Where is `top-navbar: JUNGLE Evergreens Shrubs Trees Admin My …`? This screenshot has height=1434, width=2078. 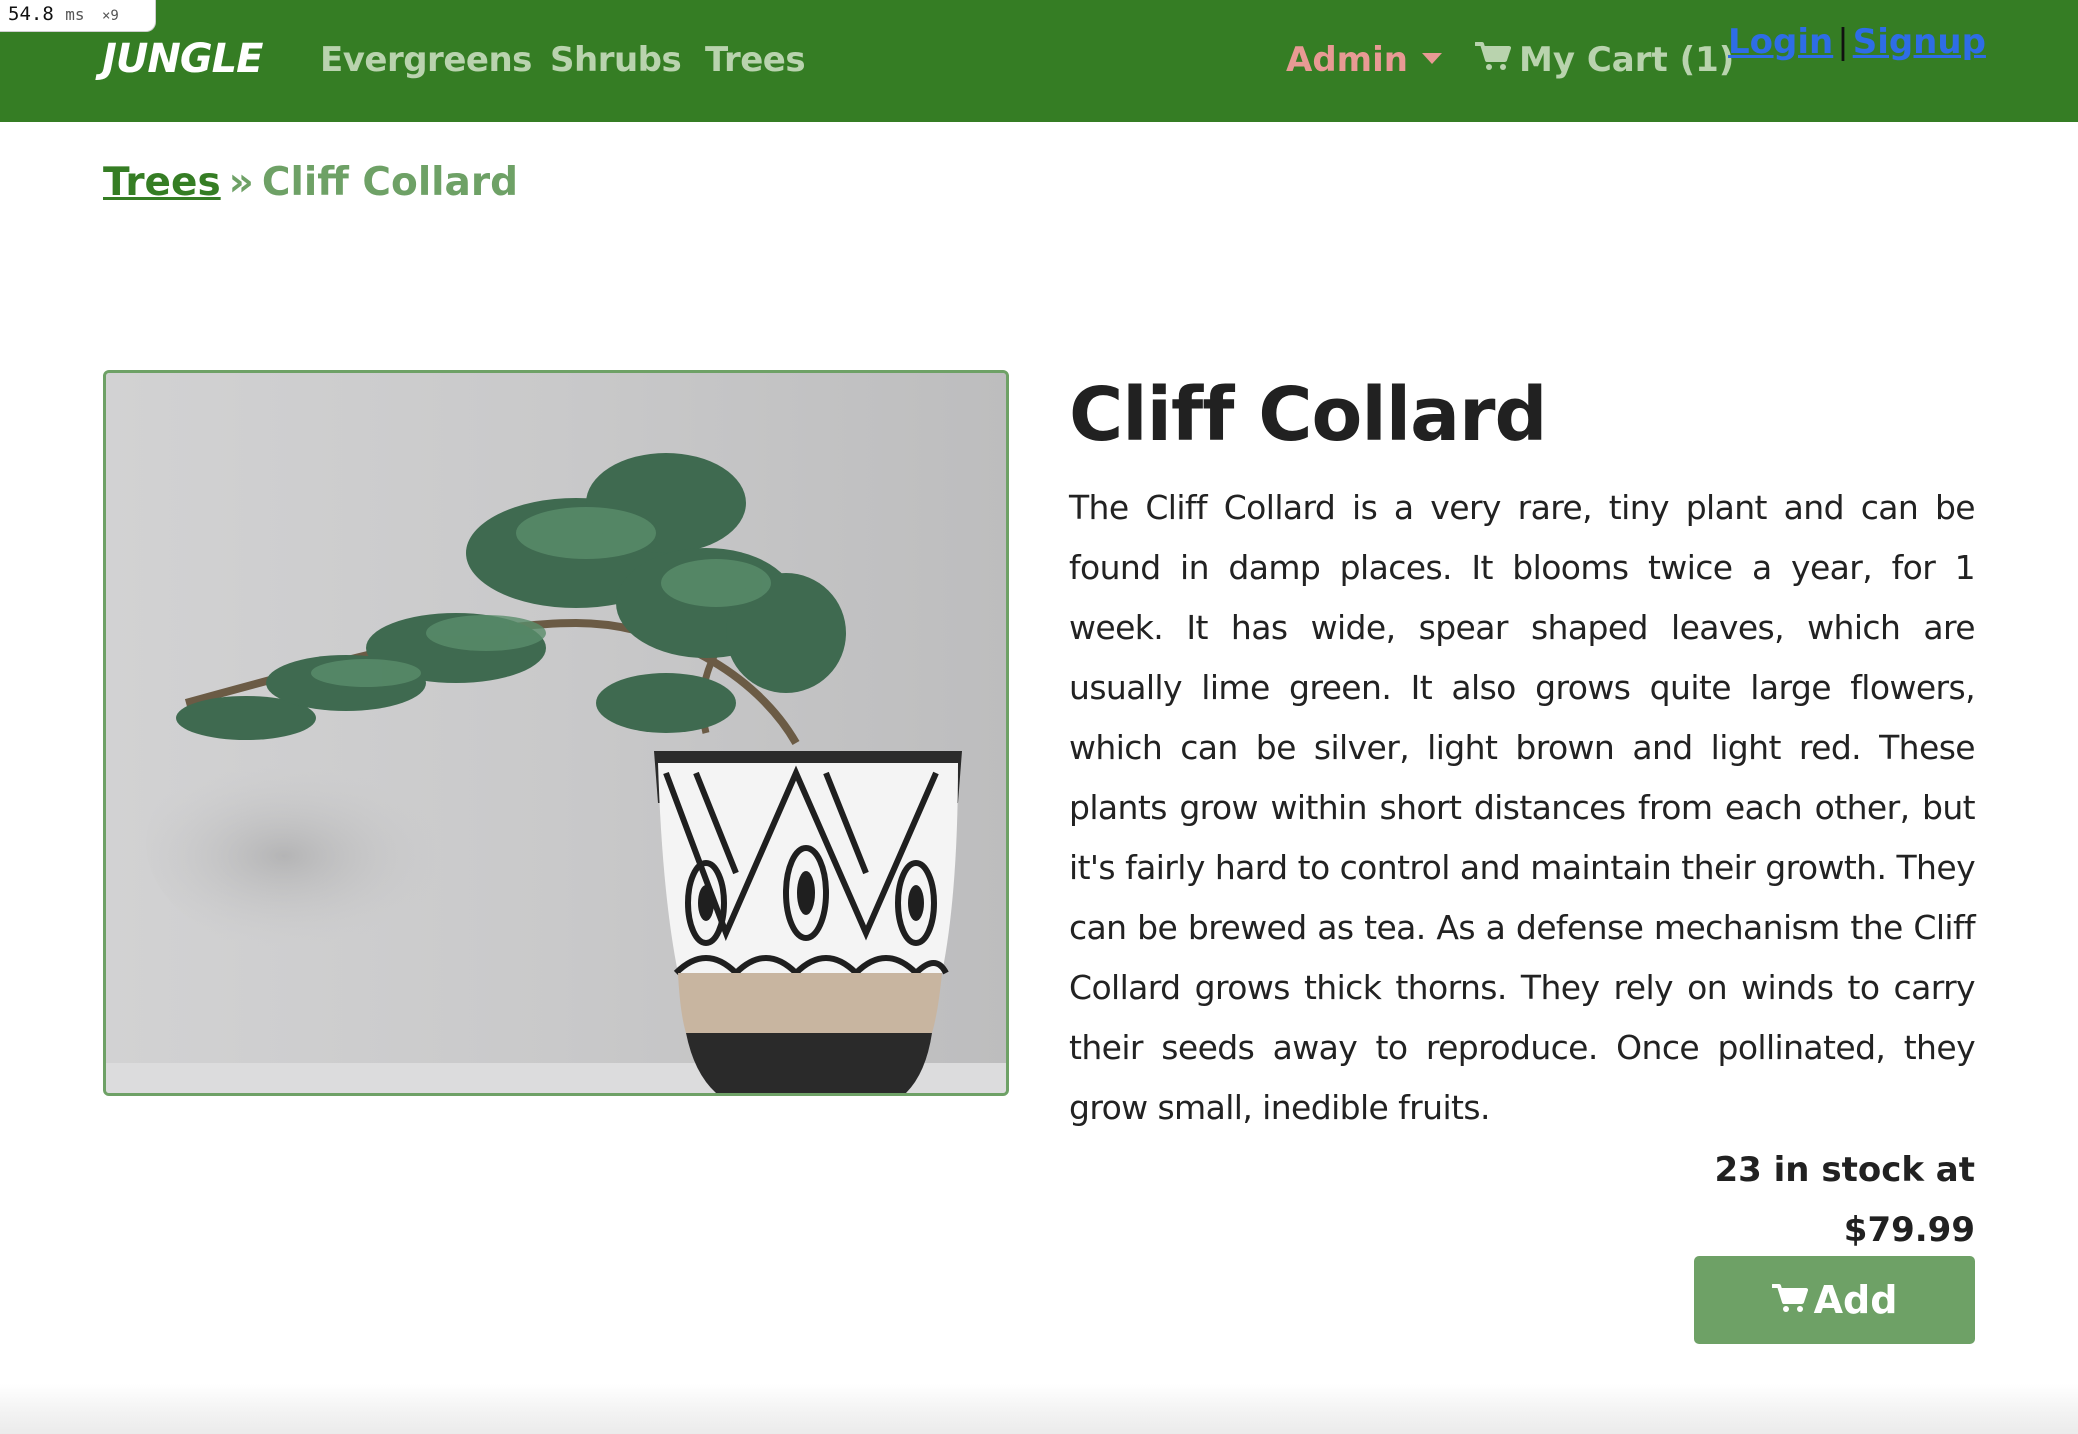 top-navbar: JUNGLE Evergreens Shrubs Trees Admin My … is located at coordinates (1039, 61).